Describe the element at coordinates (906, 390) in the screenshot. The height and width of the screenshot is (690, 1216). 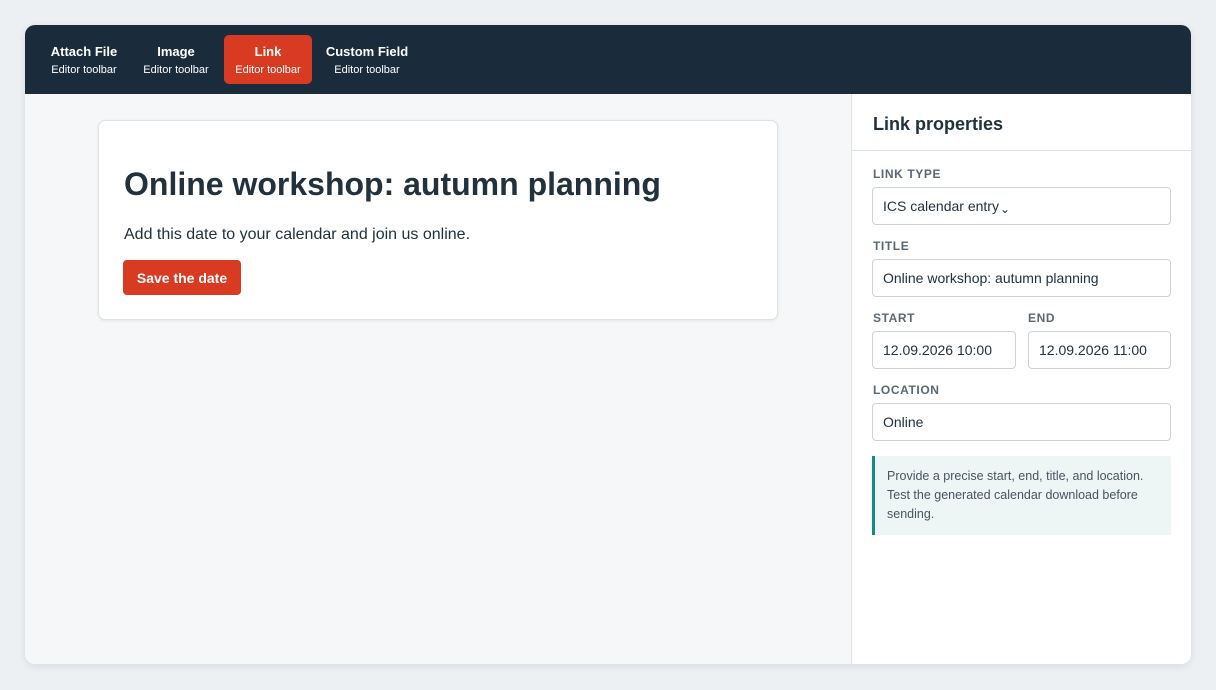
I see `location-label: LOCATION` at that location.